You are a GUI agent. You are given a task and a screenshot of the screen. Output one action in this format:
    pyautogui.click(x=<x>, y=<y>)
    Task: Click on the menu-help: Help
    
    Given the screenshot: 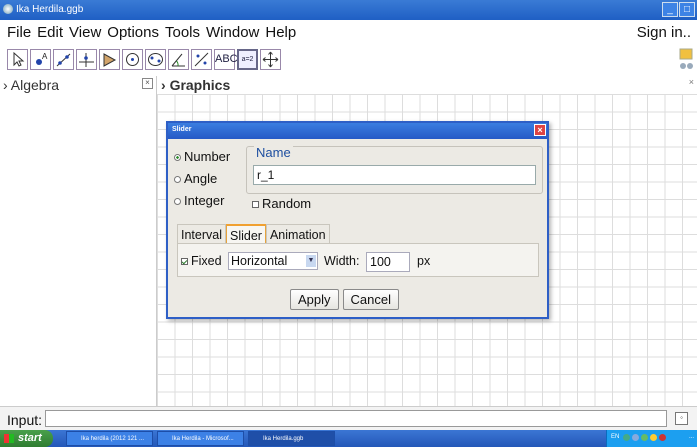 What is the action you would take?
    pyautogui.click(x=280, y=32)
    